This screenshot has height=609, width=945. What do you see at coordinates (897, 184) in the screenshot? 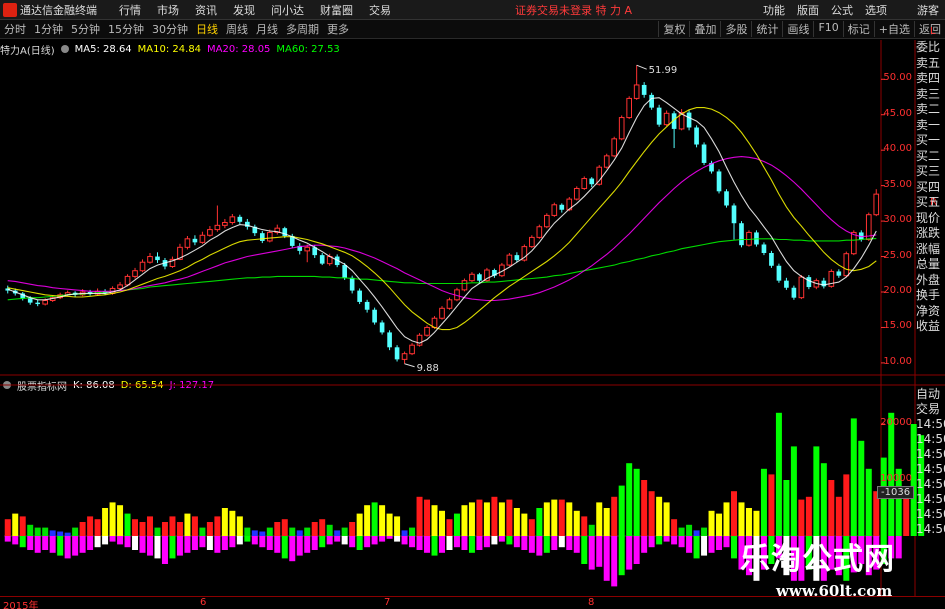
I see `price-tick-label: 35.00` at bounding box center [897, 184].